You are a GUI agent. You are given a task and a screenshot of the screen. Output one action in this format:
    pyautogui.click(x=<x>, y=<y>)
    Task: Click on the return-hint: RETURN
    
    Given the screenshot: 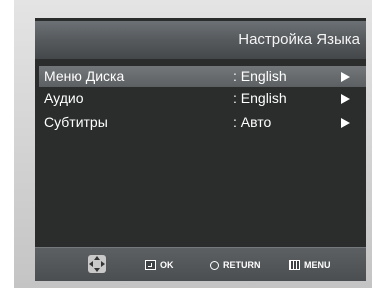 What is the action you would take?
    pyautogui.click(x=235, y=264)
    